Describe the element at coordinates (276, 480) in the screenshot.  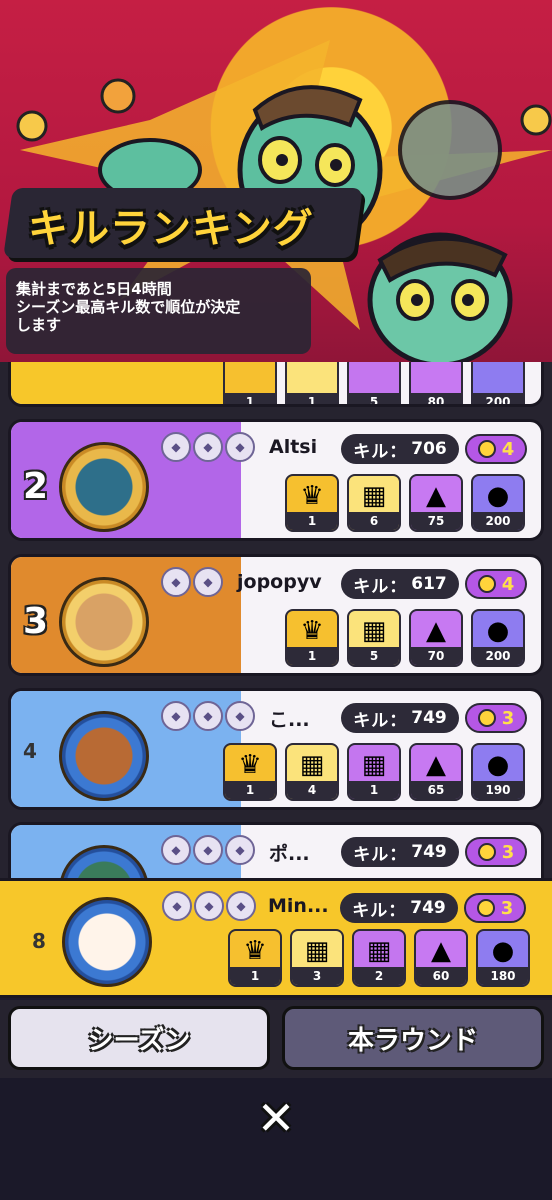
I see `ranking-row: 2 ◆ ◆ ◆ Altsi キル： 706 4 ♛ 1 ▦ 6 ▲ 75 ● 200` at that location.